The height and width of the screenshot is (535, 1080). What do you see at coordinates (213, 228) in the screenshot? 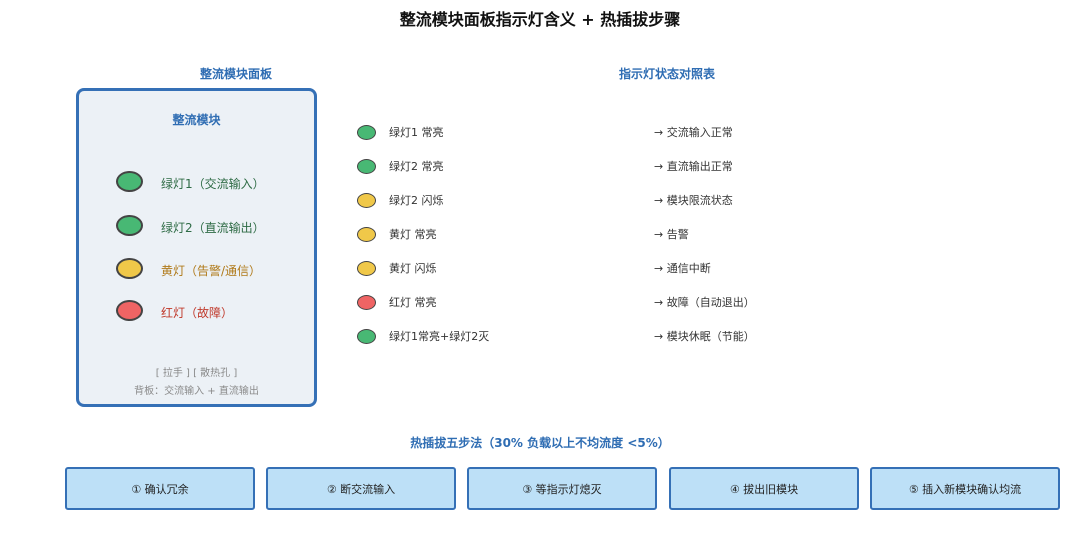
I see `panel-led-label: 绿灯2（直流输出）` at bounding box center [213, 228].